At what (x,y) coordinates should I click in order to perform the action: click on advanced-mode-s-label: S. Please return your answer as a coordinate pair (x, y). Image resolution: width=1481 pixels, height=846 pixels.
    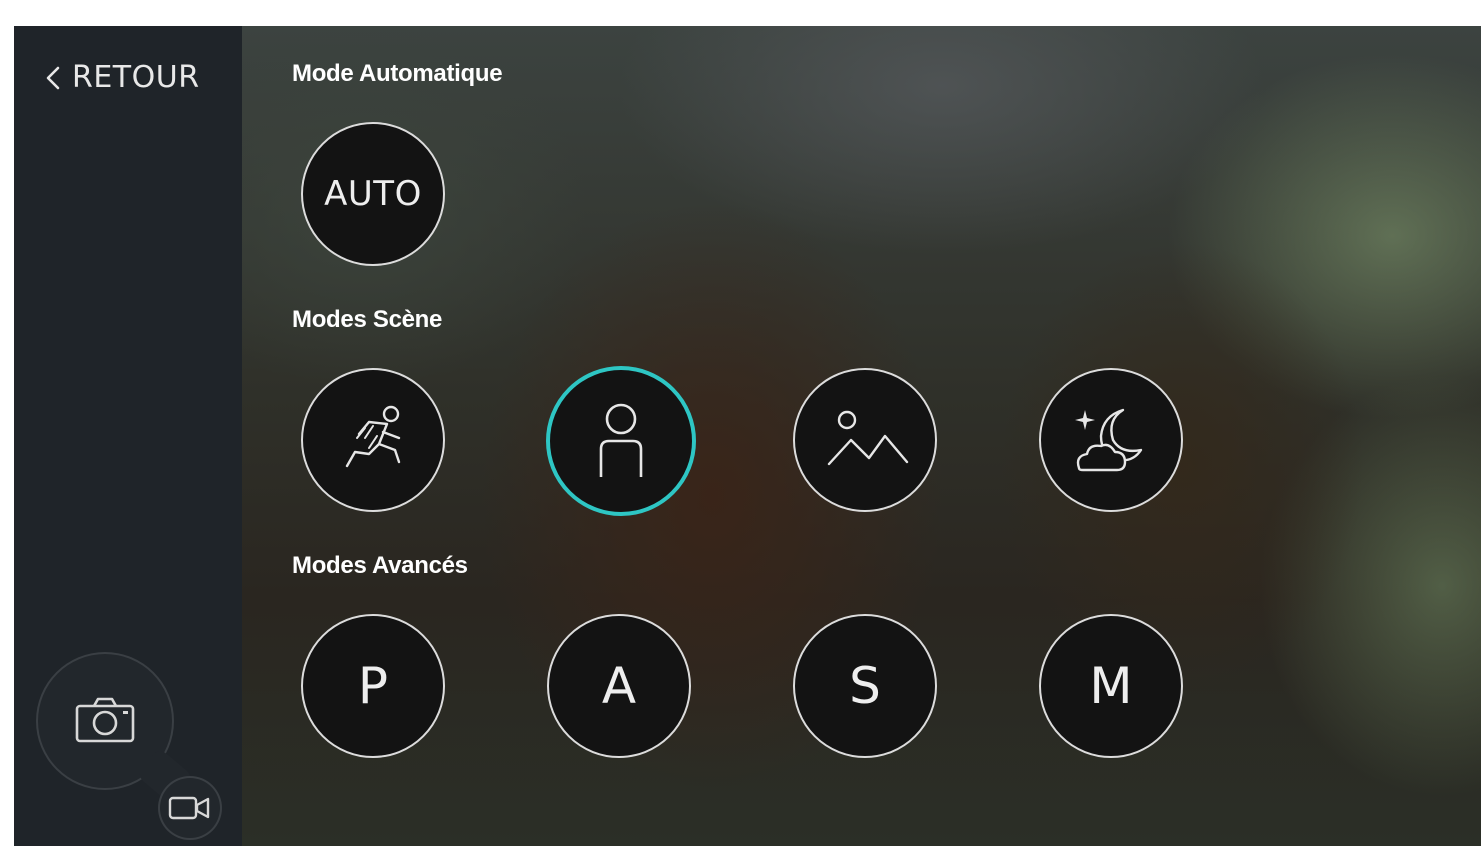
    Looking at the image, I should click on (865, 686).